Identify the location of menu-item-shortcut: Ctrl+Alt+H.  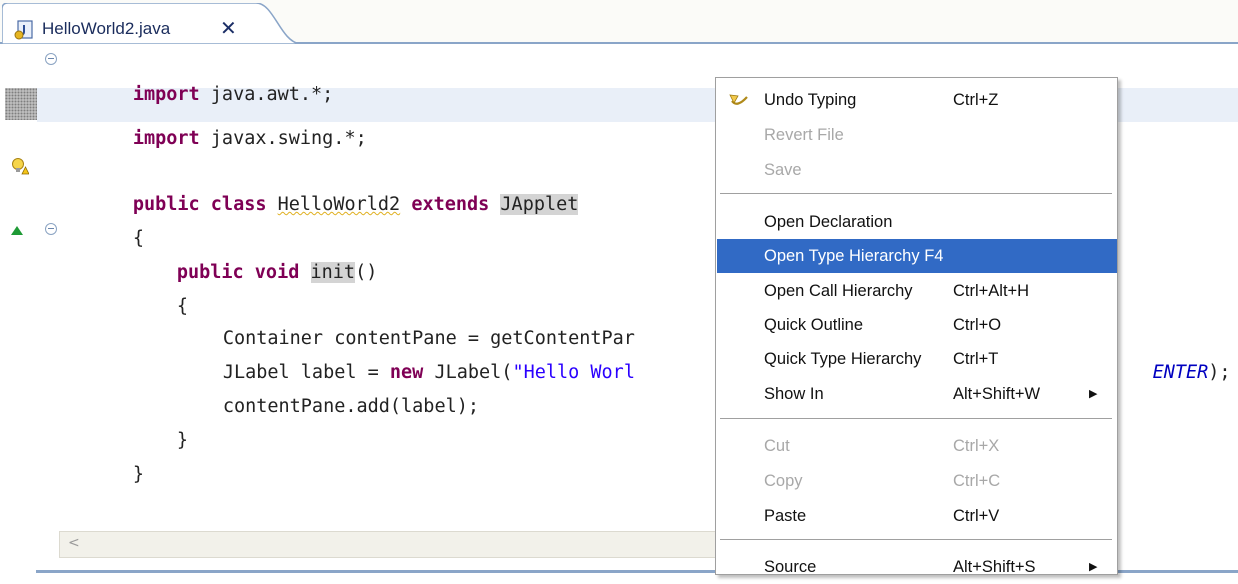
(991, 291).